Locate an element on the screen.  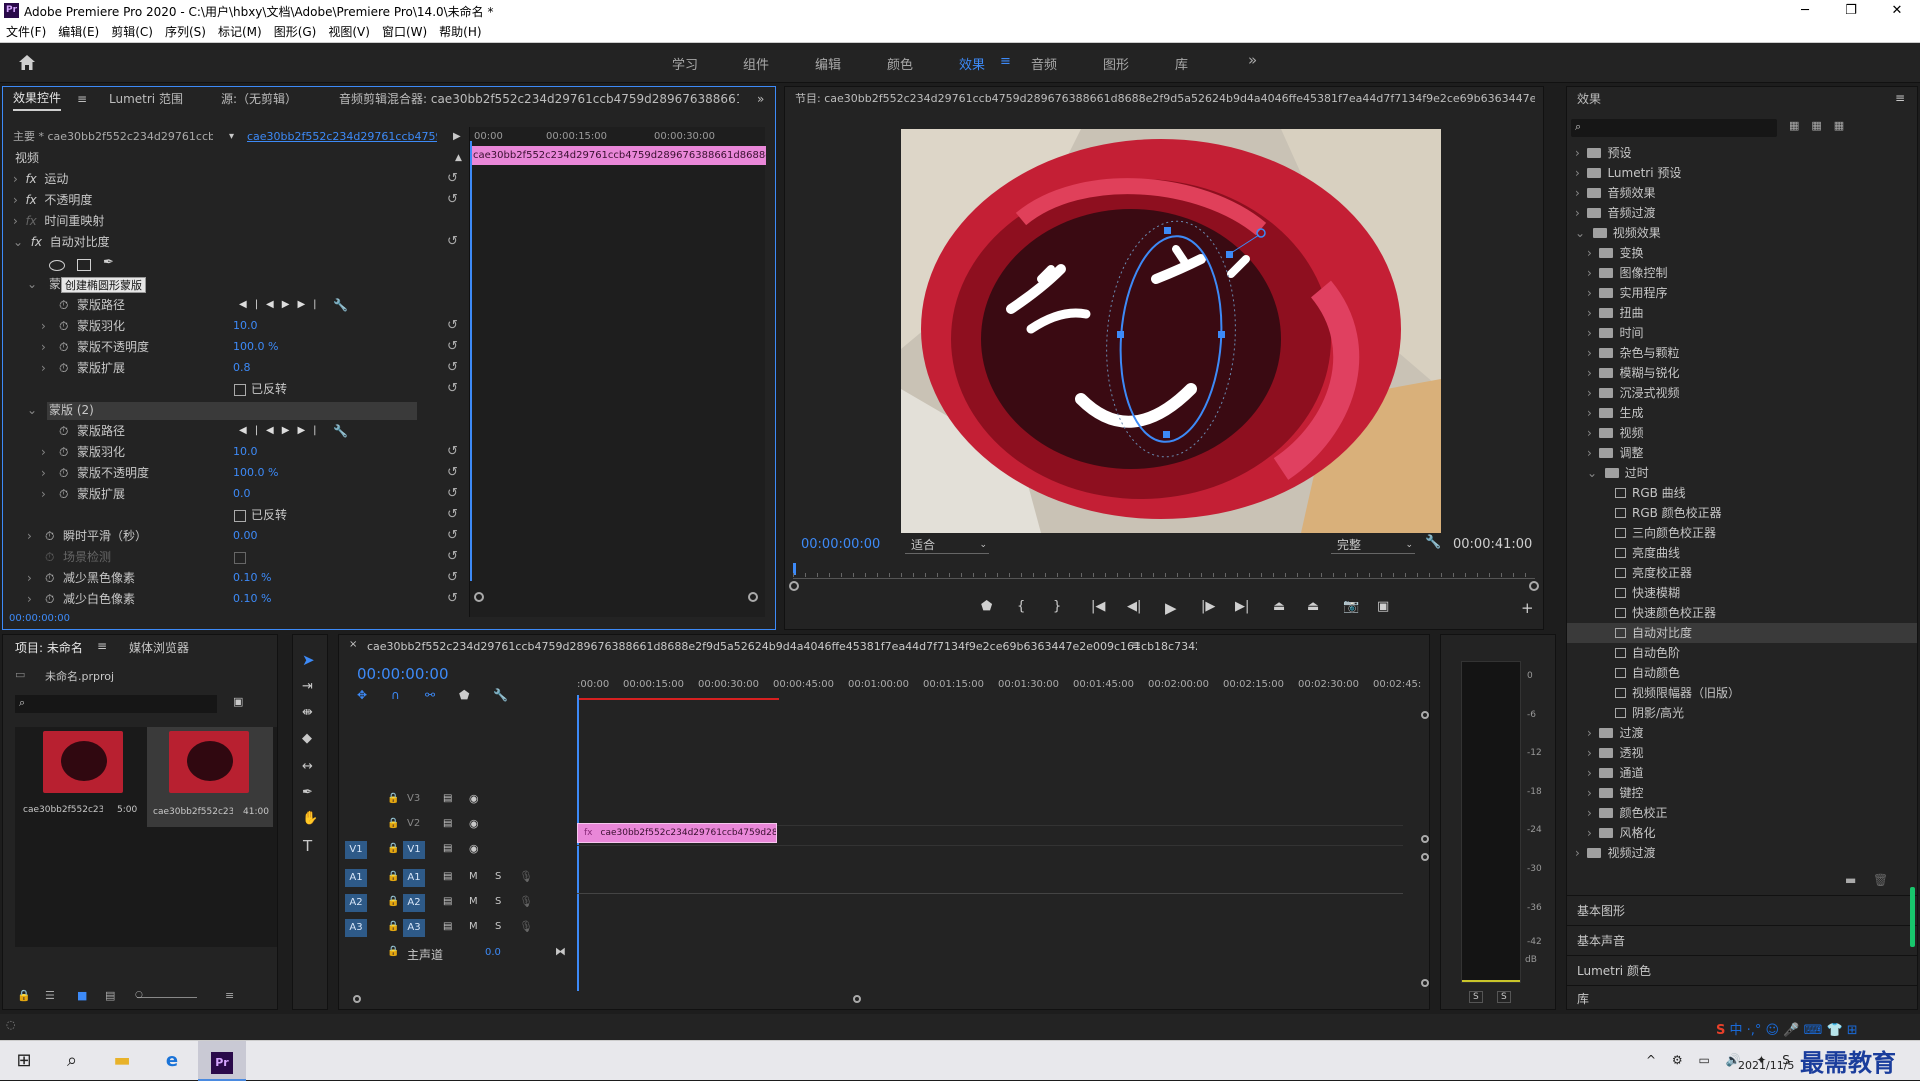
workspace-effects: 效果 is located at coordinates (972, 63).